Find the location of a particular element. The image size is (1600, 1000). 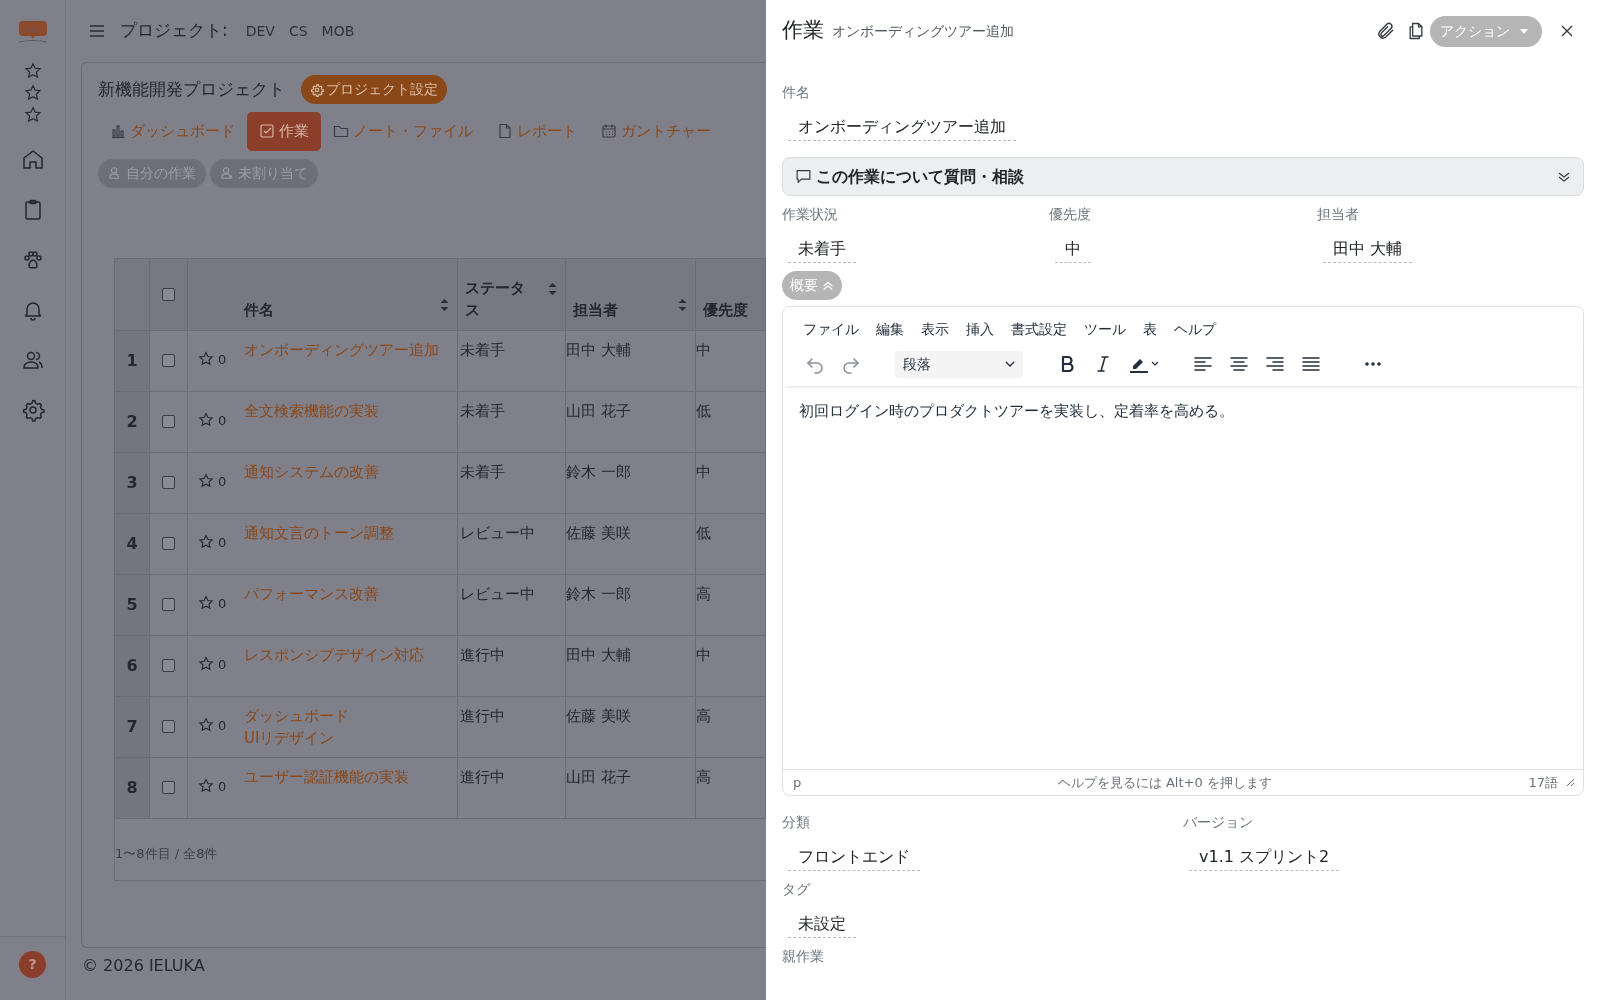

block-format-select: 段落 is located at coordinates (959, 364).